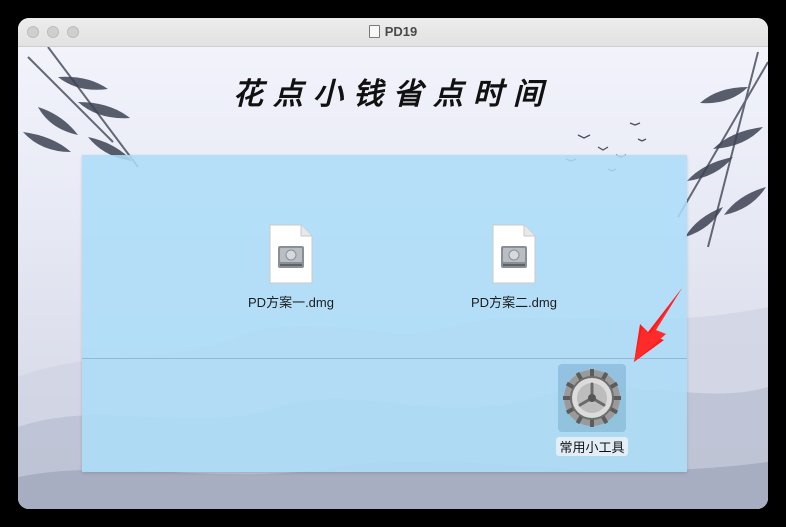 This screenshot has height=527, width=786. I want to click on title-bar: PD19, so click(393, 32).